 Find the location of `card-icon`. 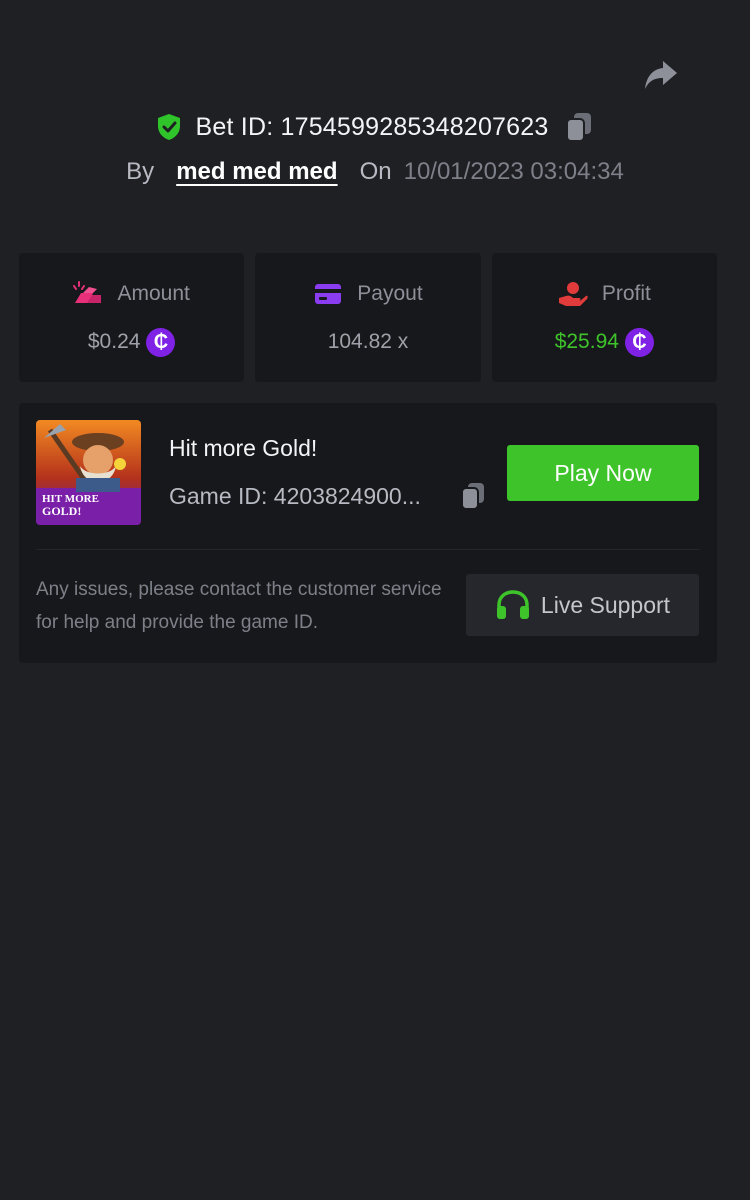

card-icon is located at coordinates (328, 294).